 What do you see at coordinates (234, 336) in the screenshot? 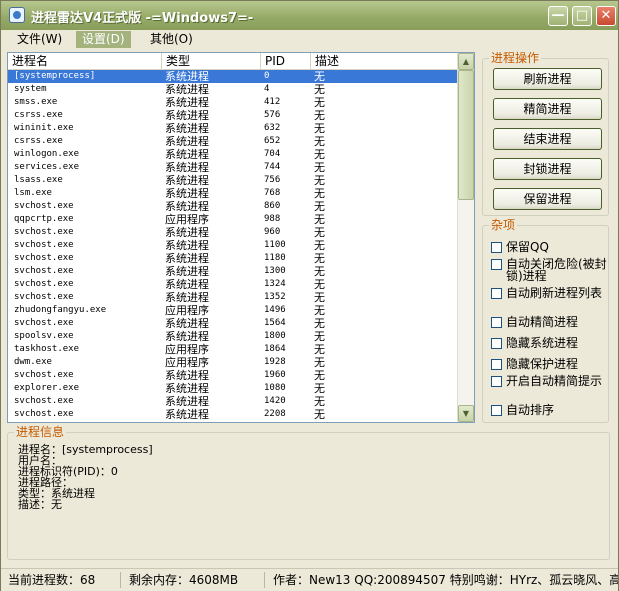
I see `table-row: spoolsv.exe 系统进程 1800 无` at bounding box center [234, 336].